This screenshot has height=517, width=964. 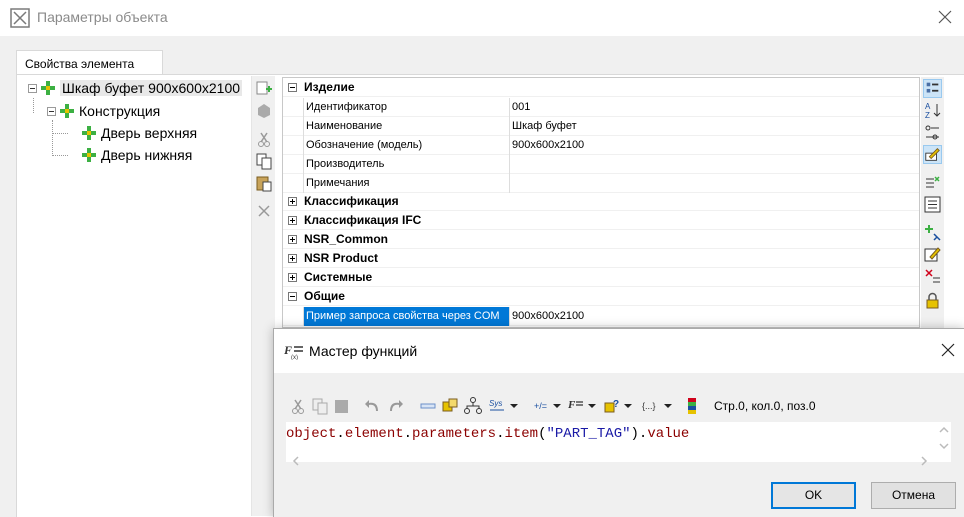 I want to click on svg-text: Z, so click(x=927, y=115).